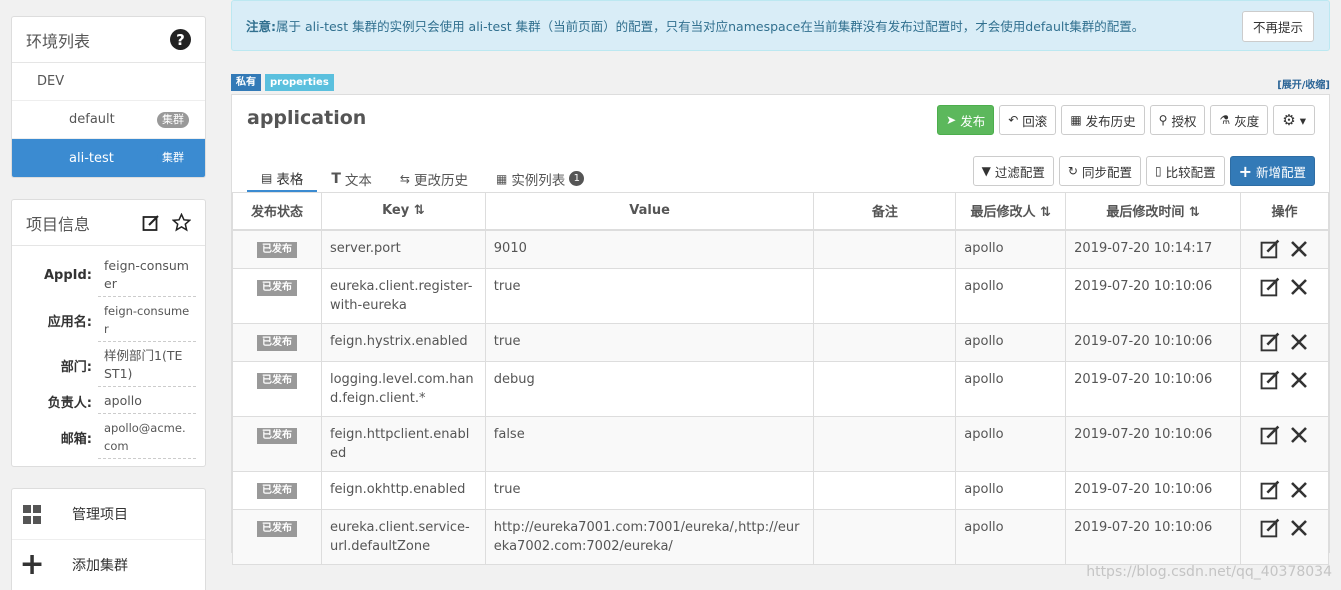 The image size is (1341, 590). What do you see at coordinates (180, 39) in the screenshot?
I see `help-icon: ?` at bounding box center [180, 39].